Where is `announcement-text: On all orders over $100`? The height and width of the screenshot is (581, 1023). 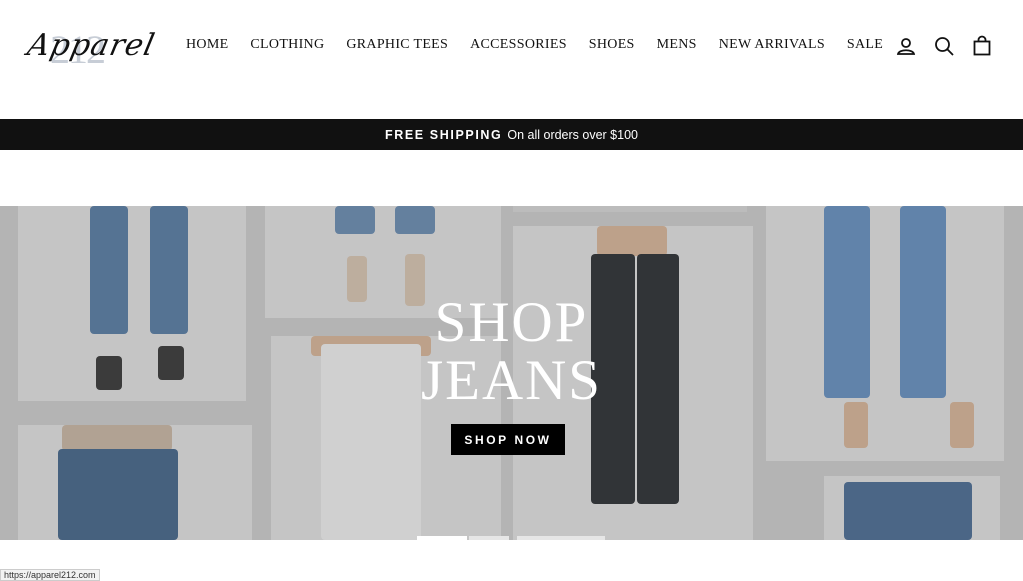
announcement-text: On all orders over $100 is located at coordinates (572, 134).